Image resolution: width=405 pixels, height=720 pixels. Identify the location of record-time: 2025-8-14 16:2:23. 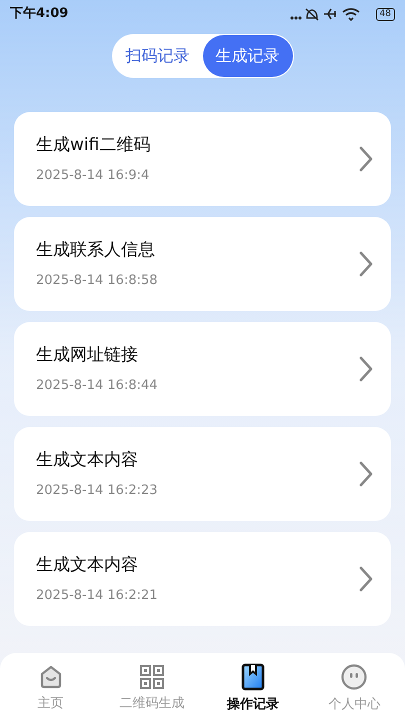
(97, 491).